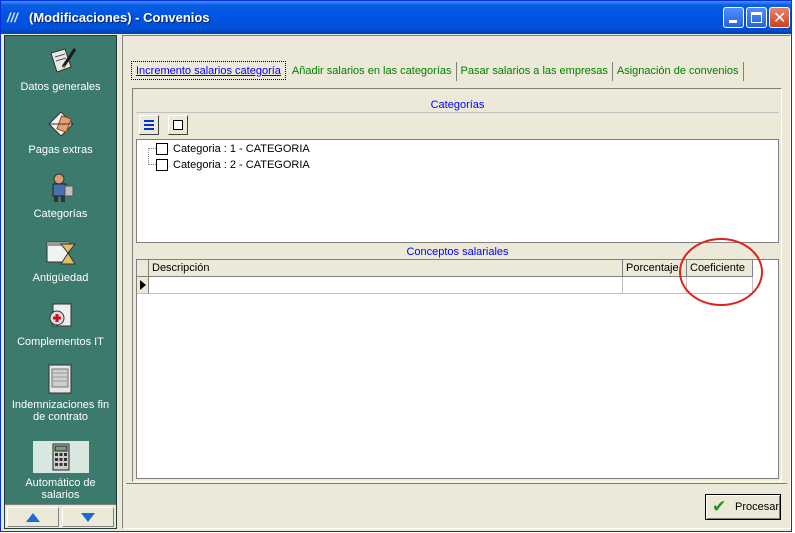 The width and height of the screenshot is (795, 533). I want to click on tab-pasar-salarios: Pasar salarios a las empresas, so click(535, 71).